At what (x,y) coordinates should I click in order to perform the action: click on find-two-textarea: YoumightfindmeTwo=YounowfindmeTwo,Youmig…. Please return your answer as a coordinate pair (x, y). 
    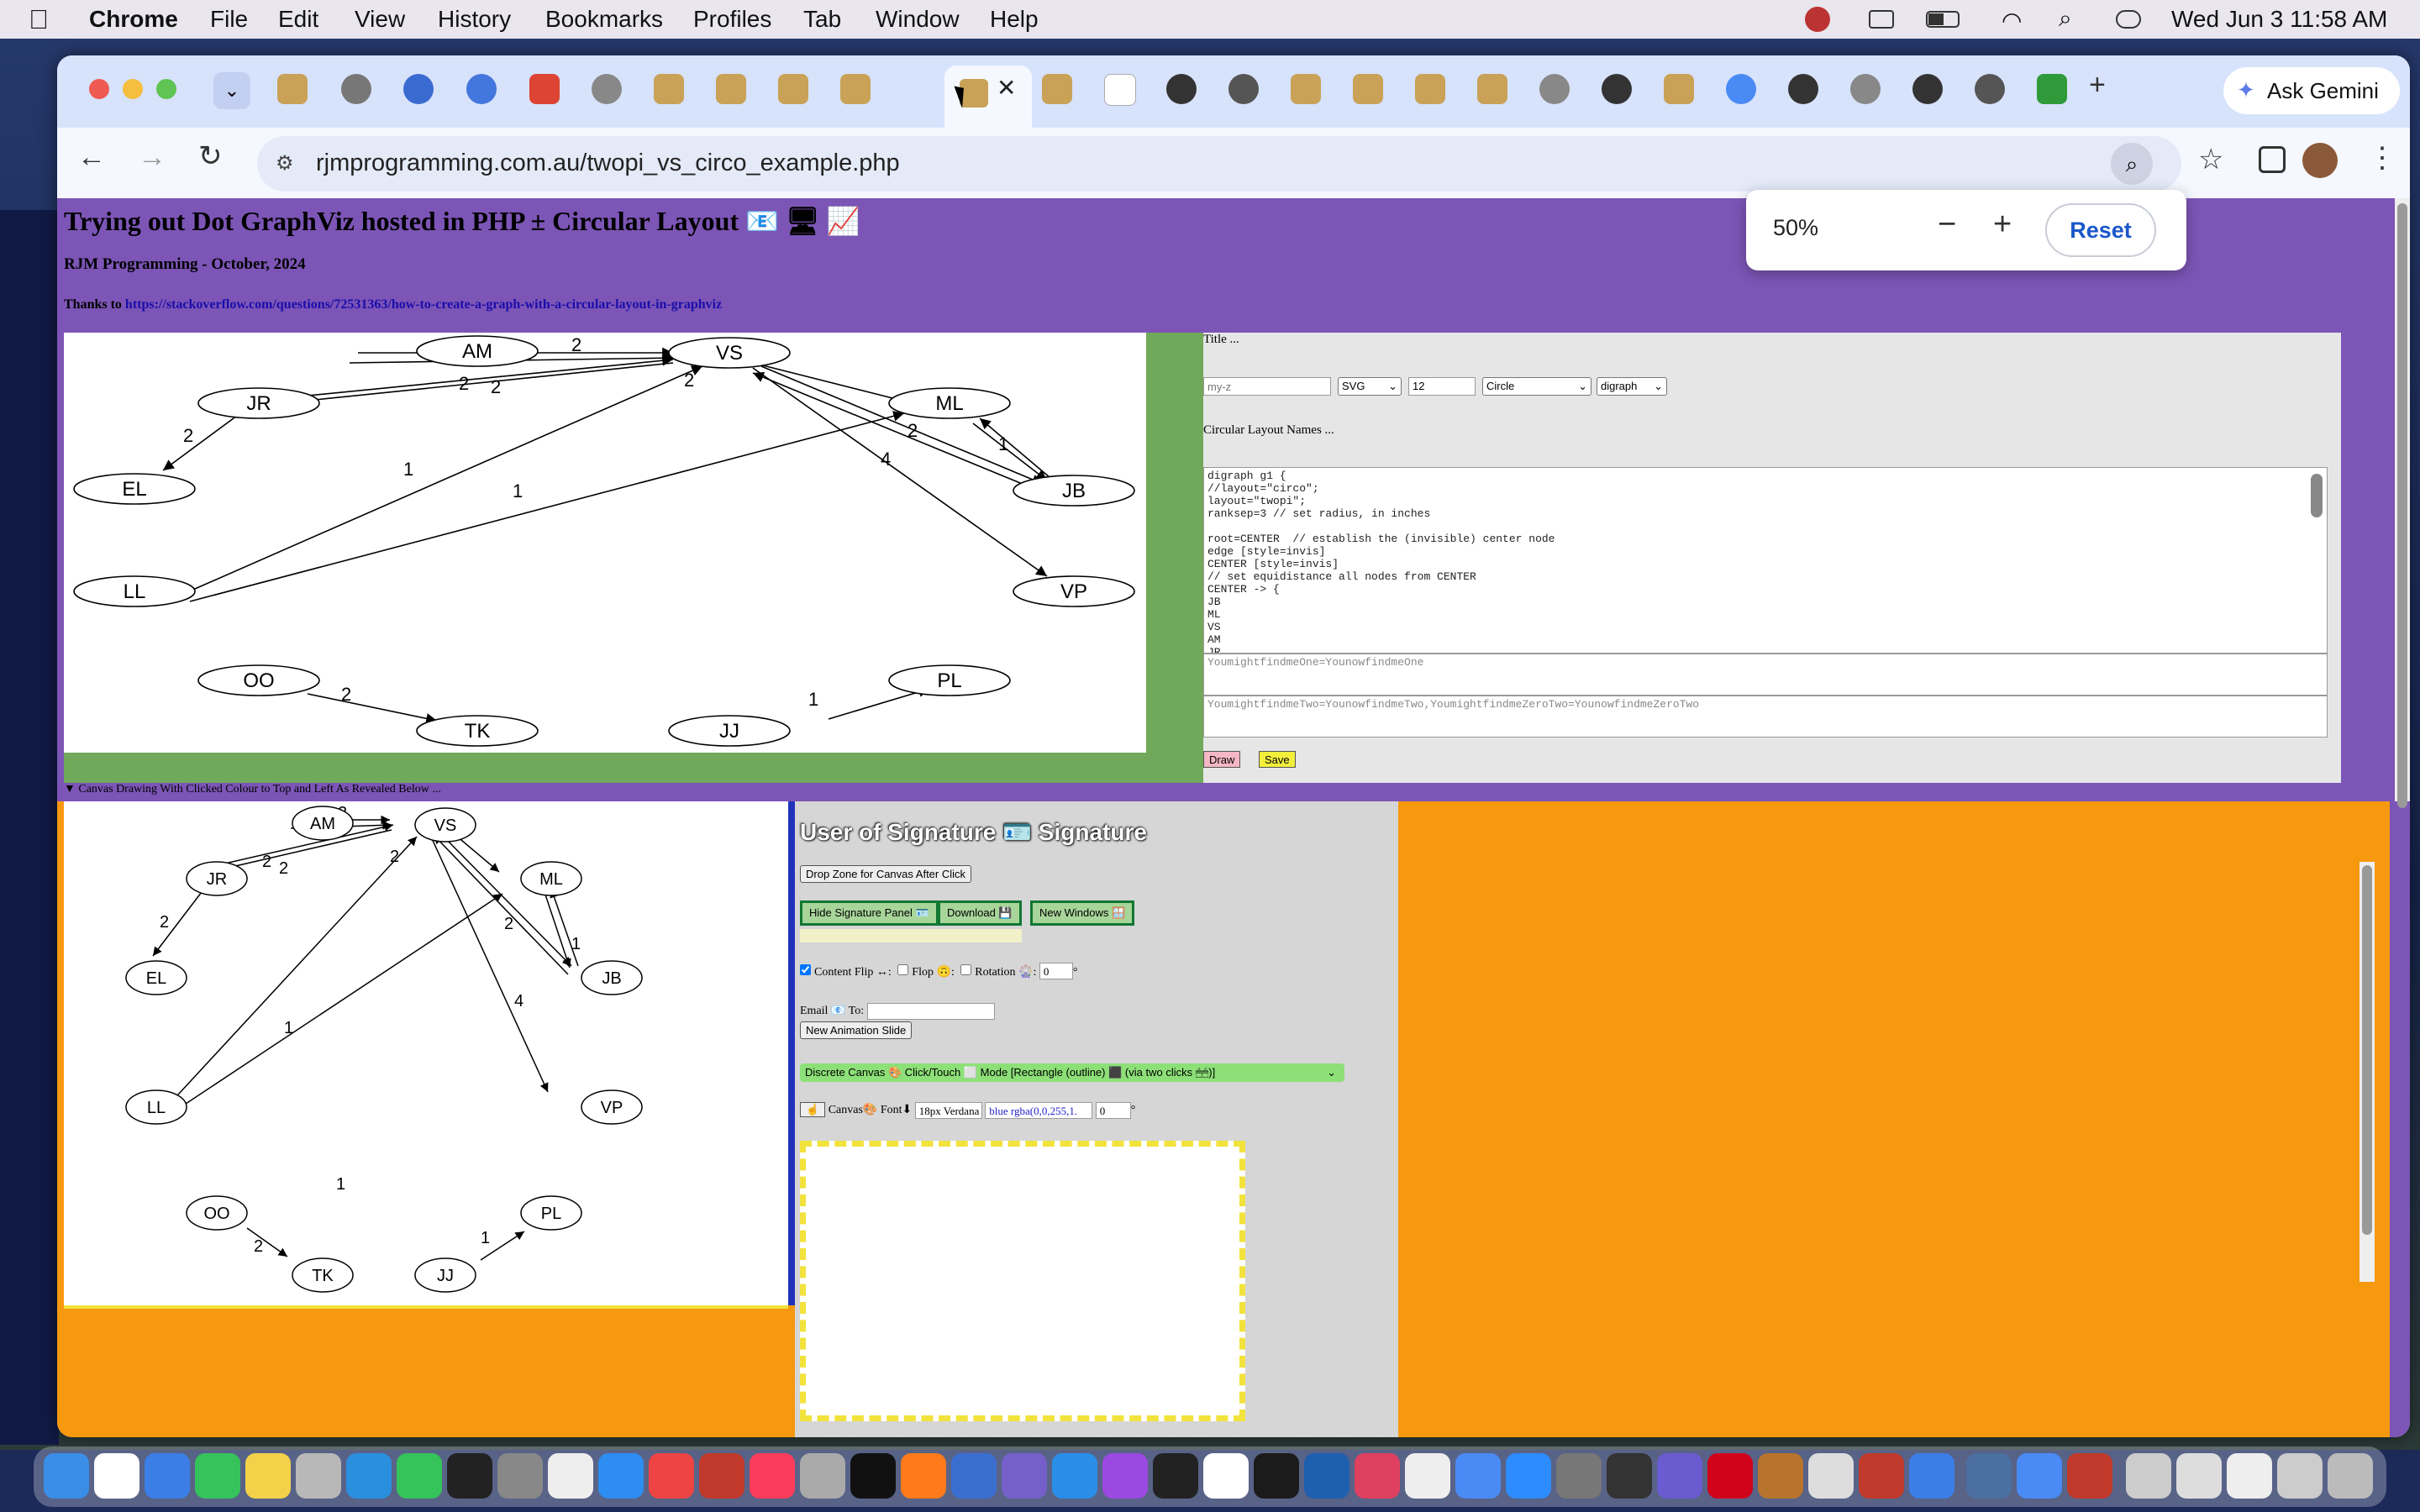
    Looking at the image, I should click on (1765, 717).